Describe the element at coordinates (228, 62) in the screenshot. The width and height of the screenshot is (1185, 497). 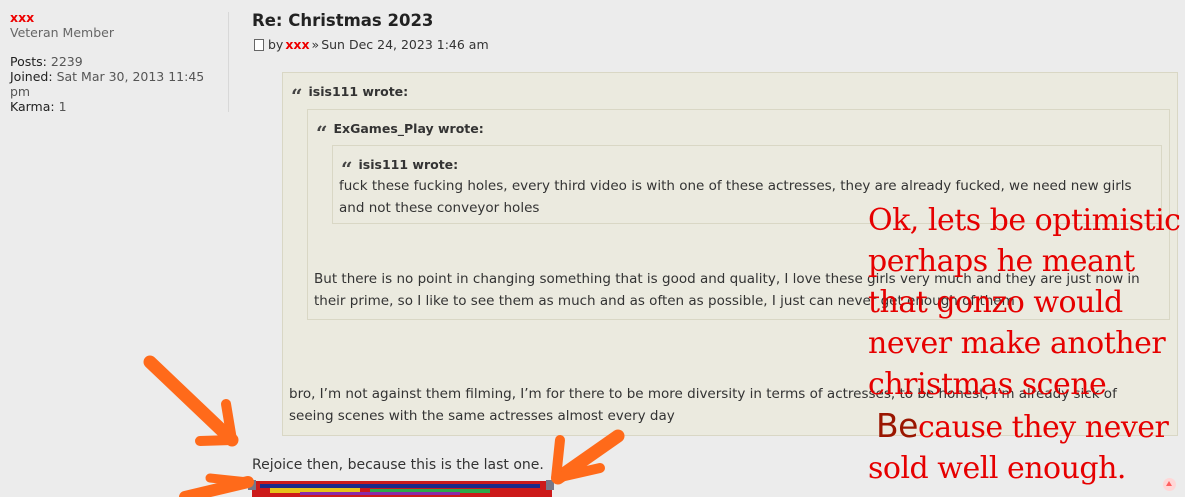
I see `profile-divider` at that location.